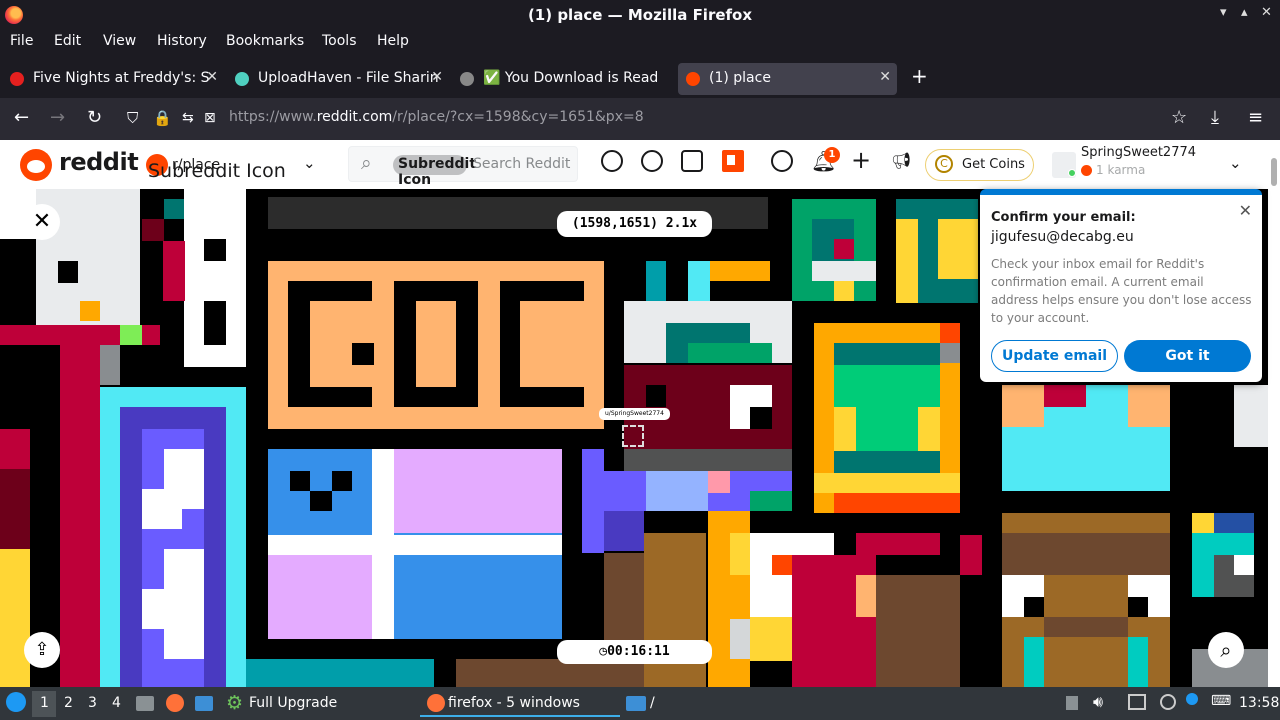 The image size is (1280, 720). Describe the element at coordinates (832, 155) in the screenshot. I see `notification-badge: 1` at that location.